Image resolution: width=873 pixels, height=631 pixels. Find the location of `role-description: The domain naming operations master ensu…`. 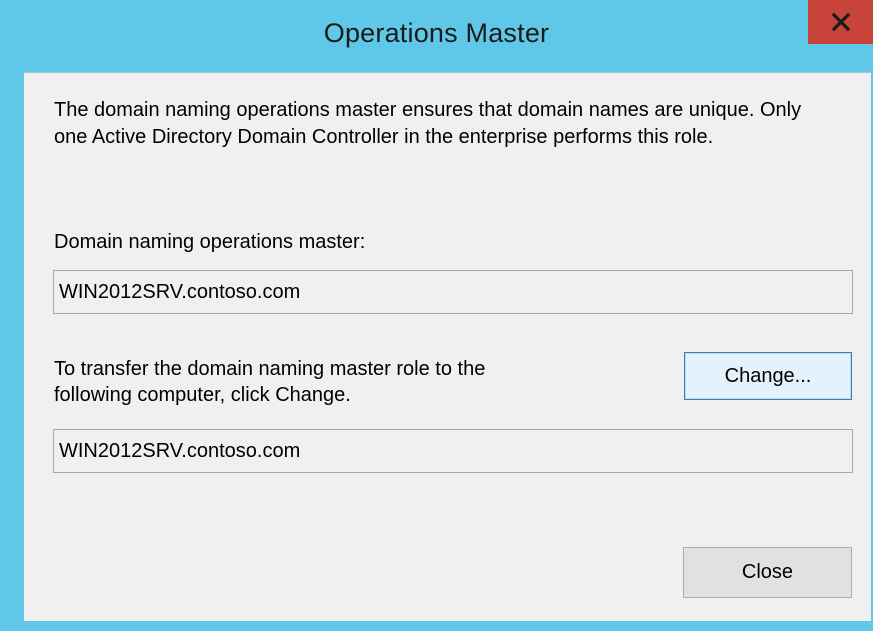

role-description: The domain naming operations master ensu… is located at coordinates (428, 123).